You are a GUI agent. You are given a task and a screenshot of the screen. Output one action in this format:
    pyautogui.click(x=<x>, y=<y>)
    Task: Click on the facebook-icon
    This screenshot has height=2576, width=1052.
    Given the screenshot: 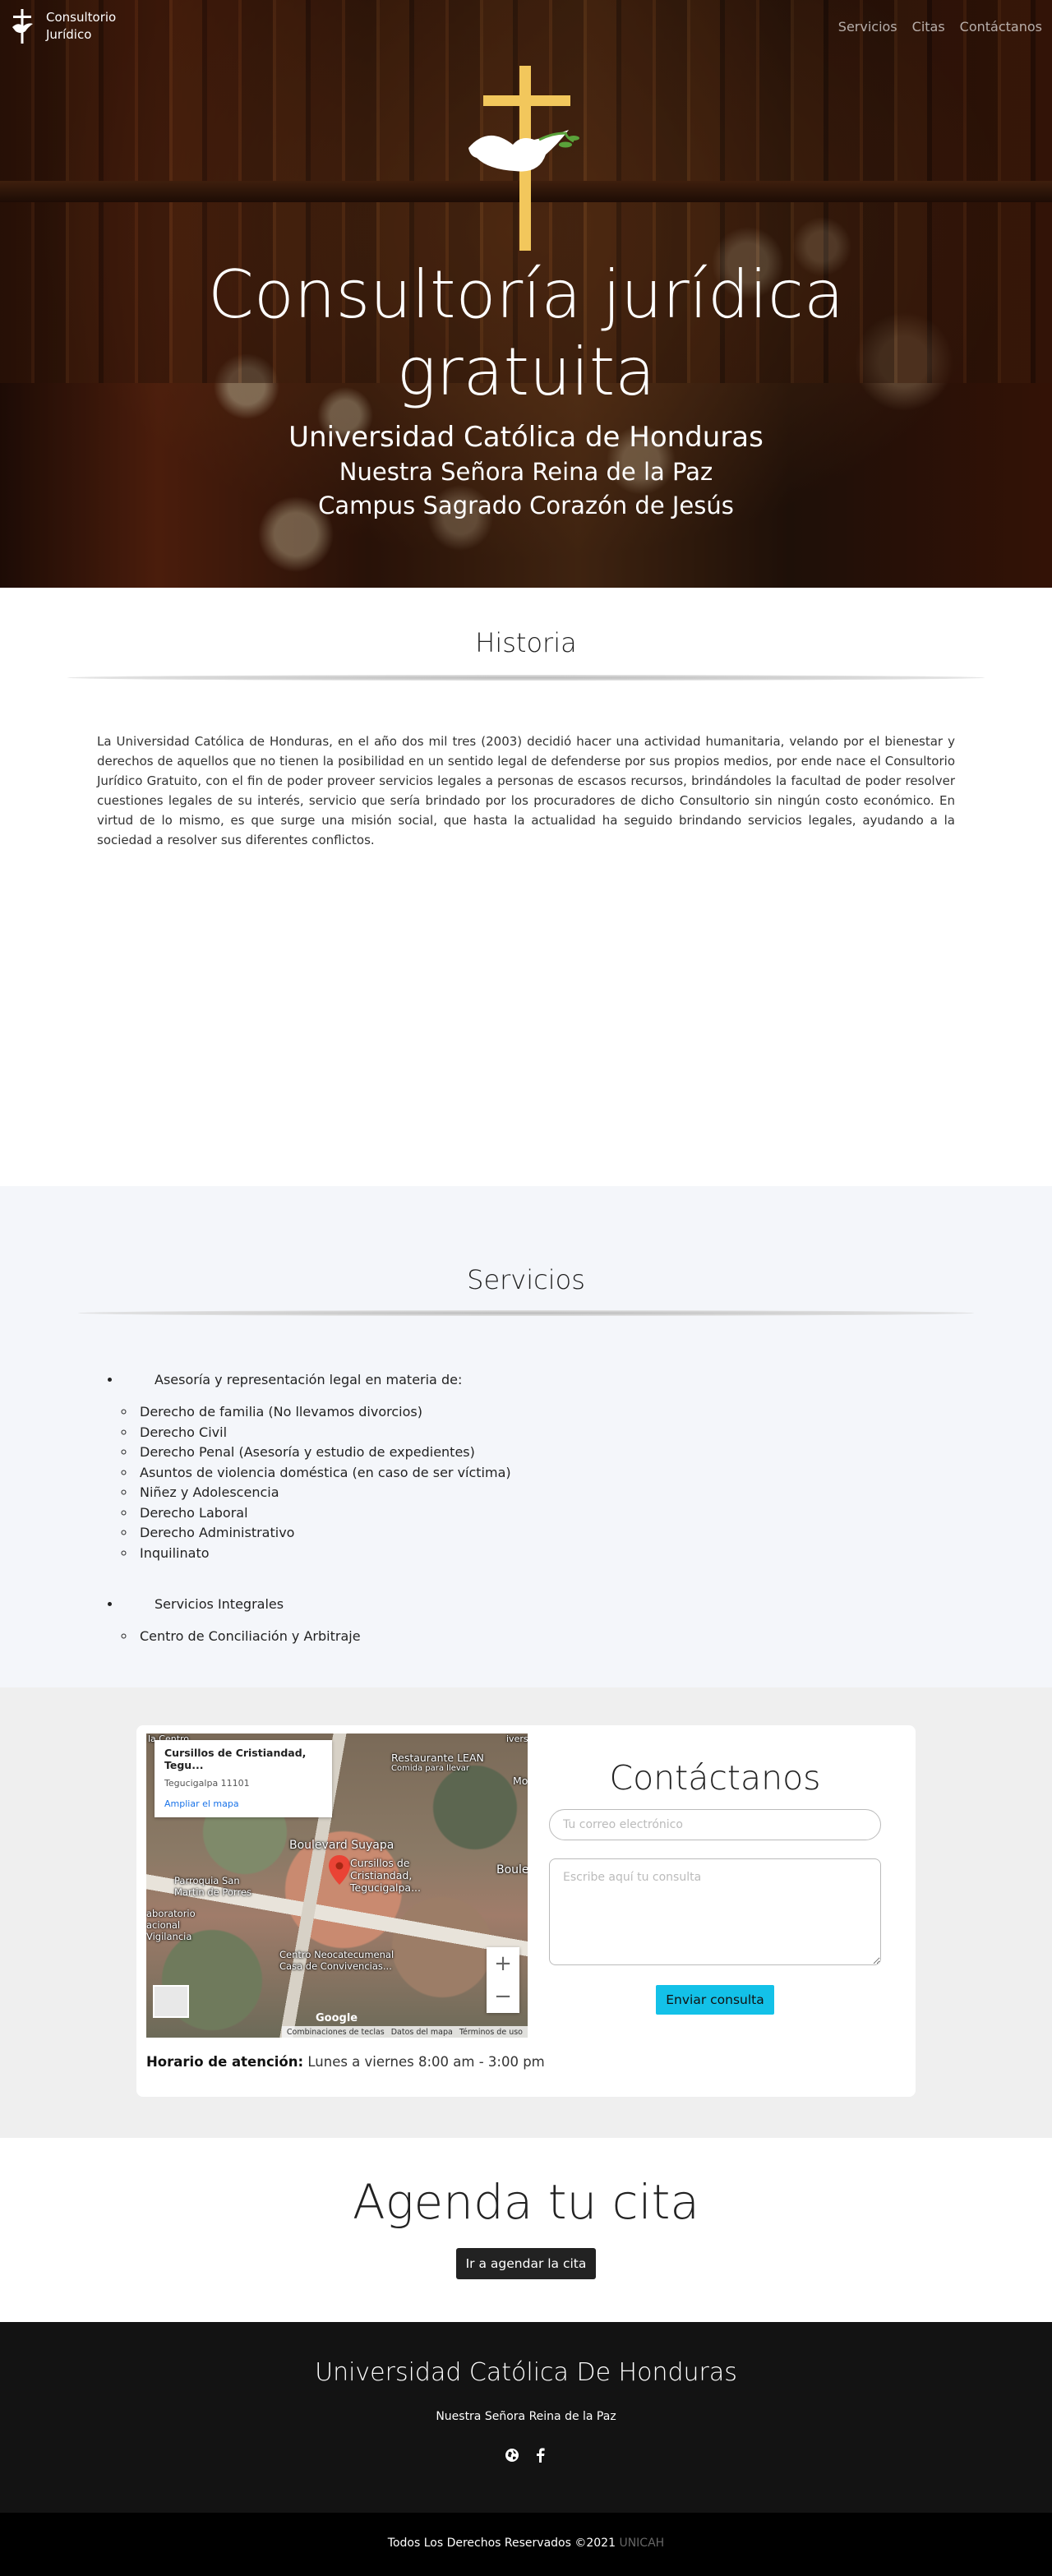 What is the action you would take?
    pyautogui.click(x=540, y=2455)
    